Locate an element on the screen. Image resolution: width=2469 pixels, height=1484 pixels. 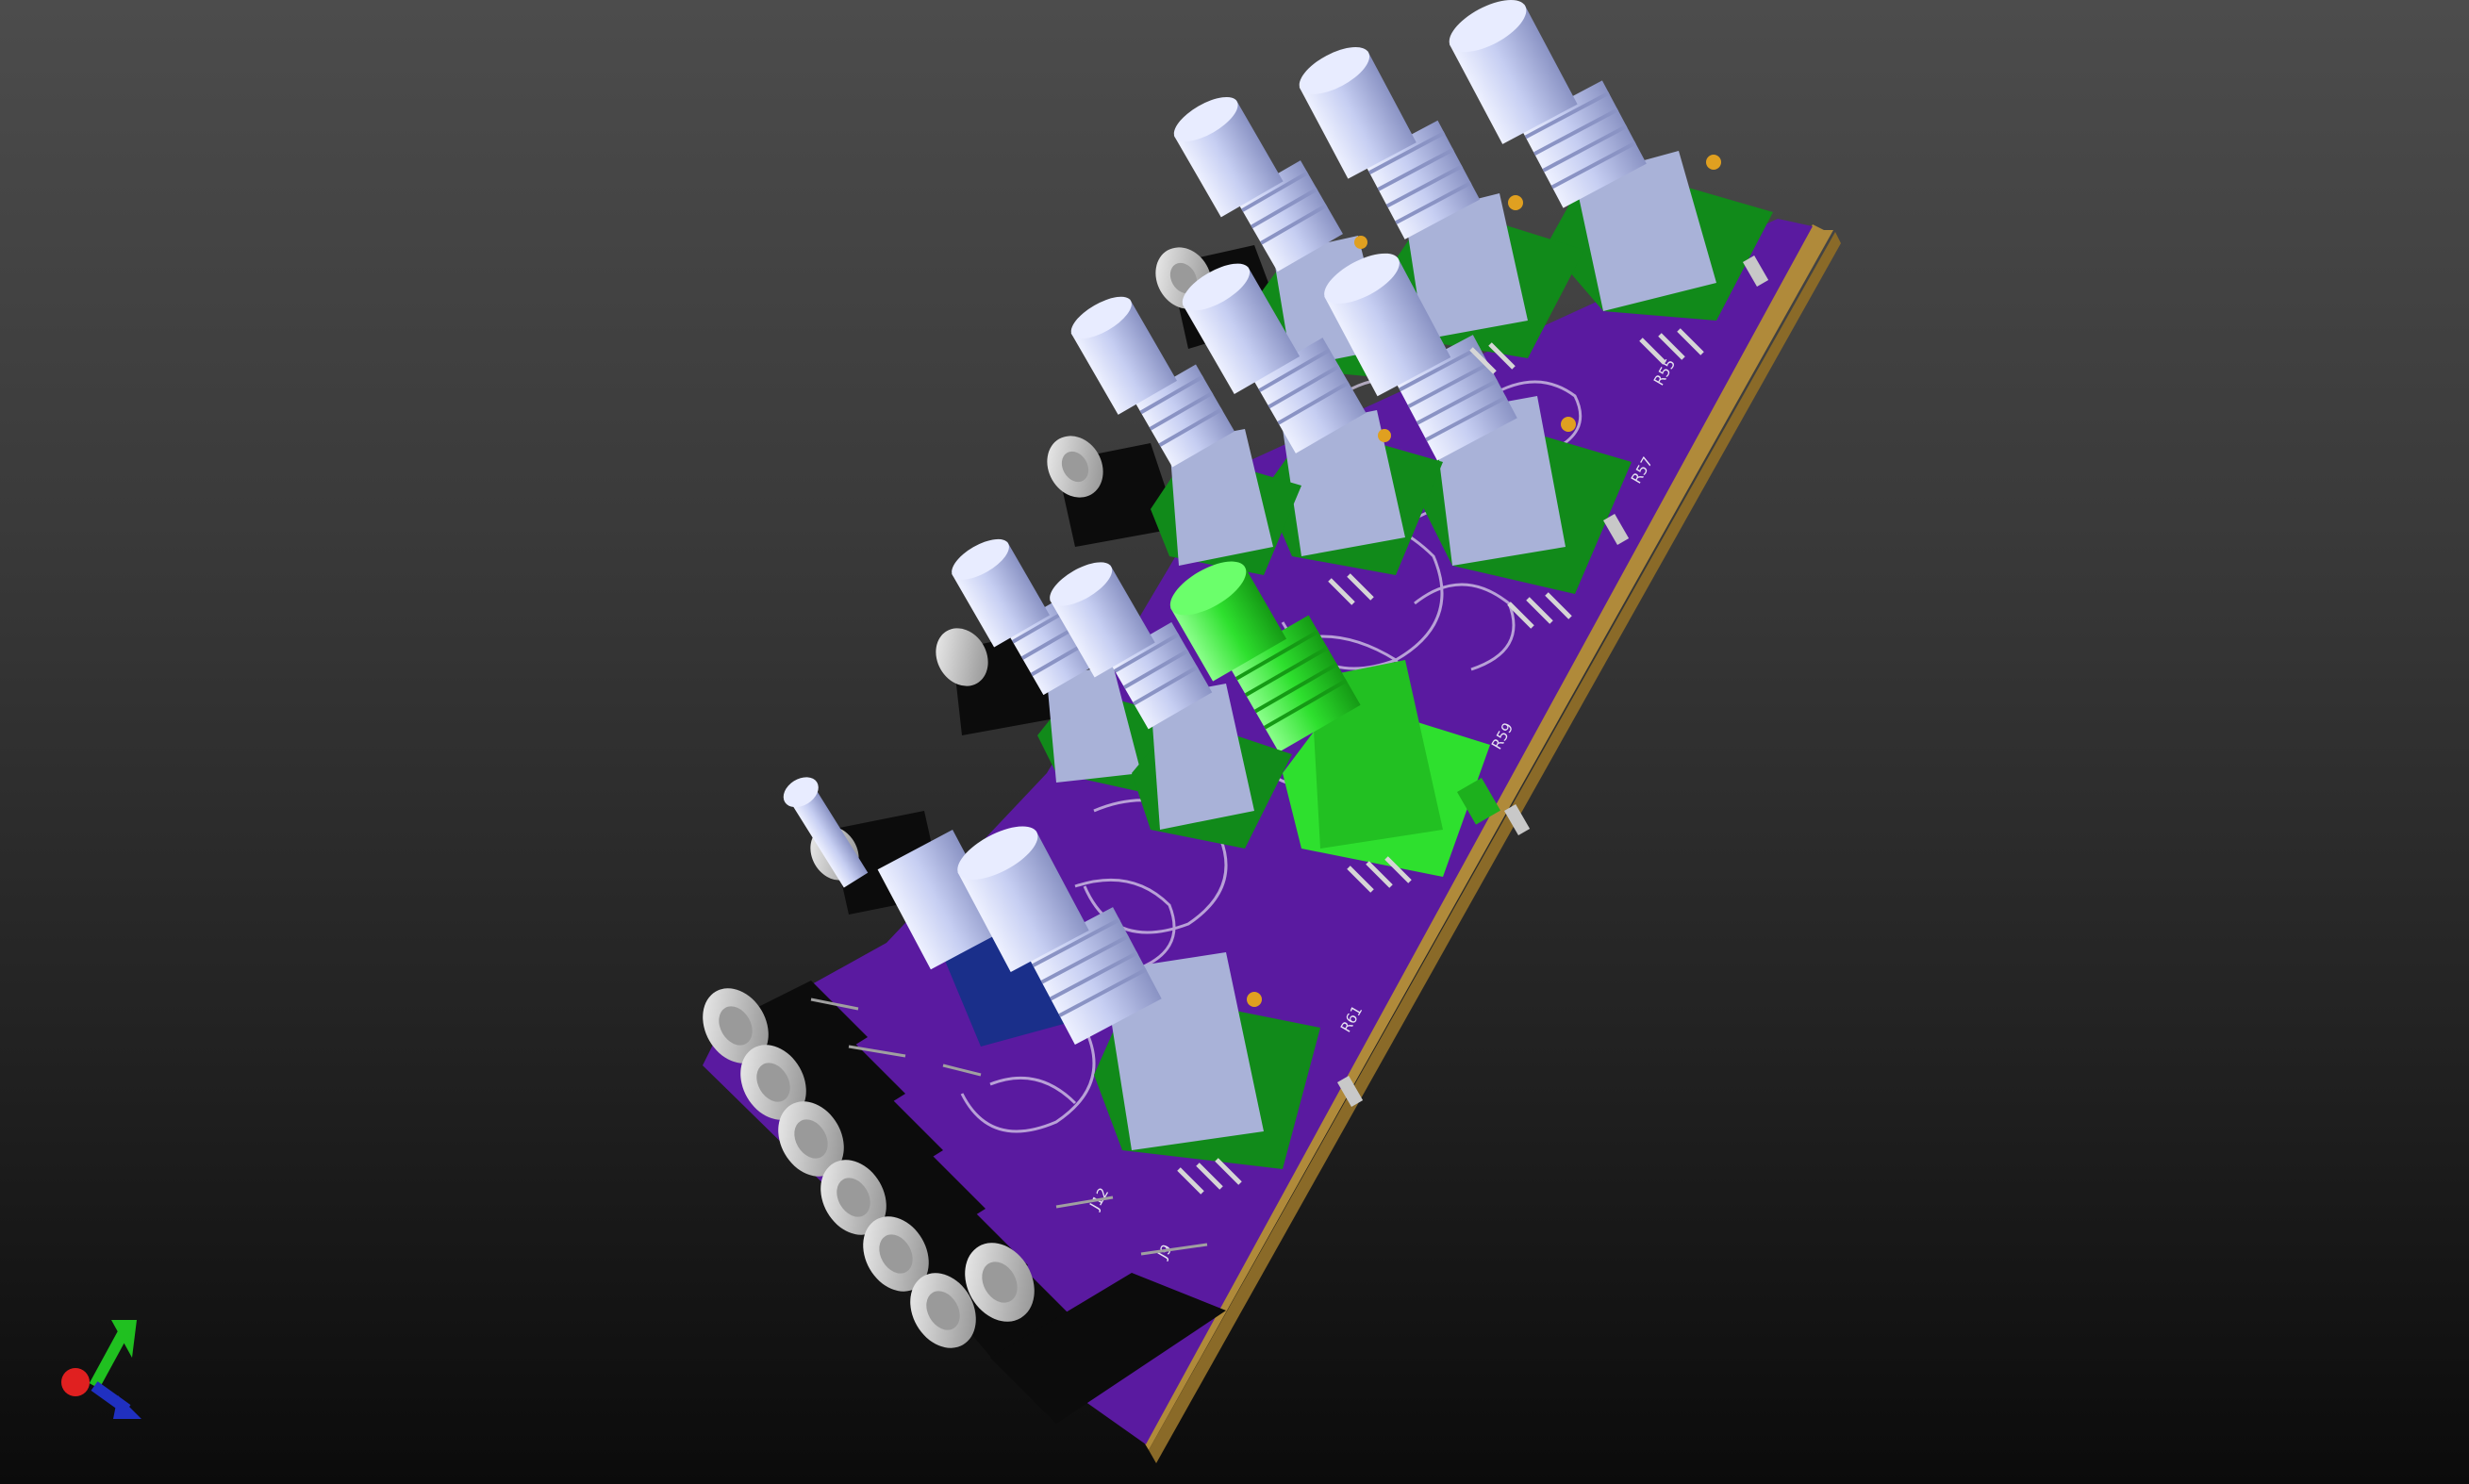
x-axis-ball is located at coordinates (75, 1382).